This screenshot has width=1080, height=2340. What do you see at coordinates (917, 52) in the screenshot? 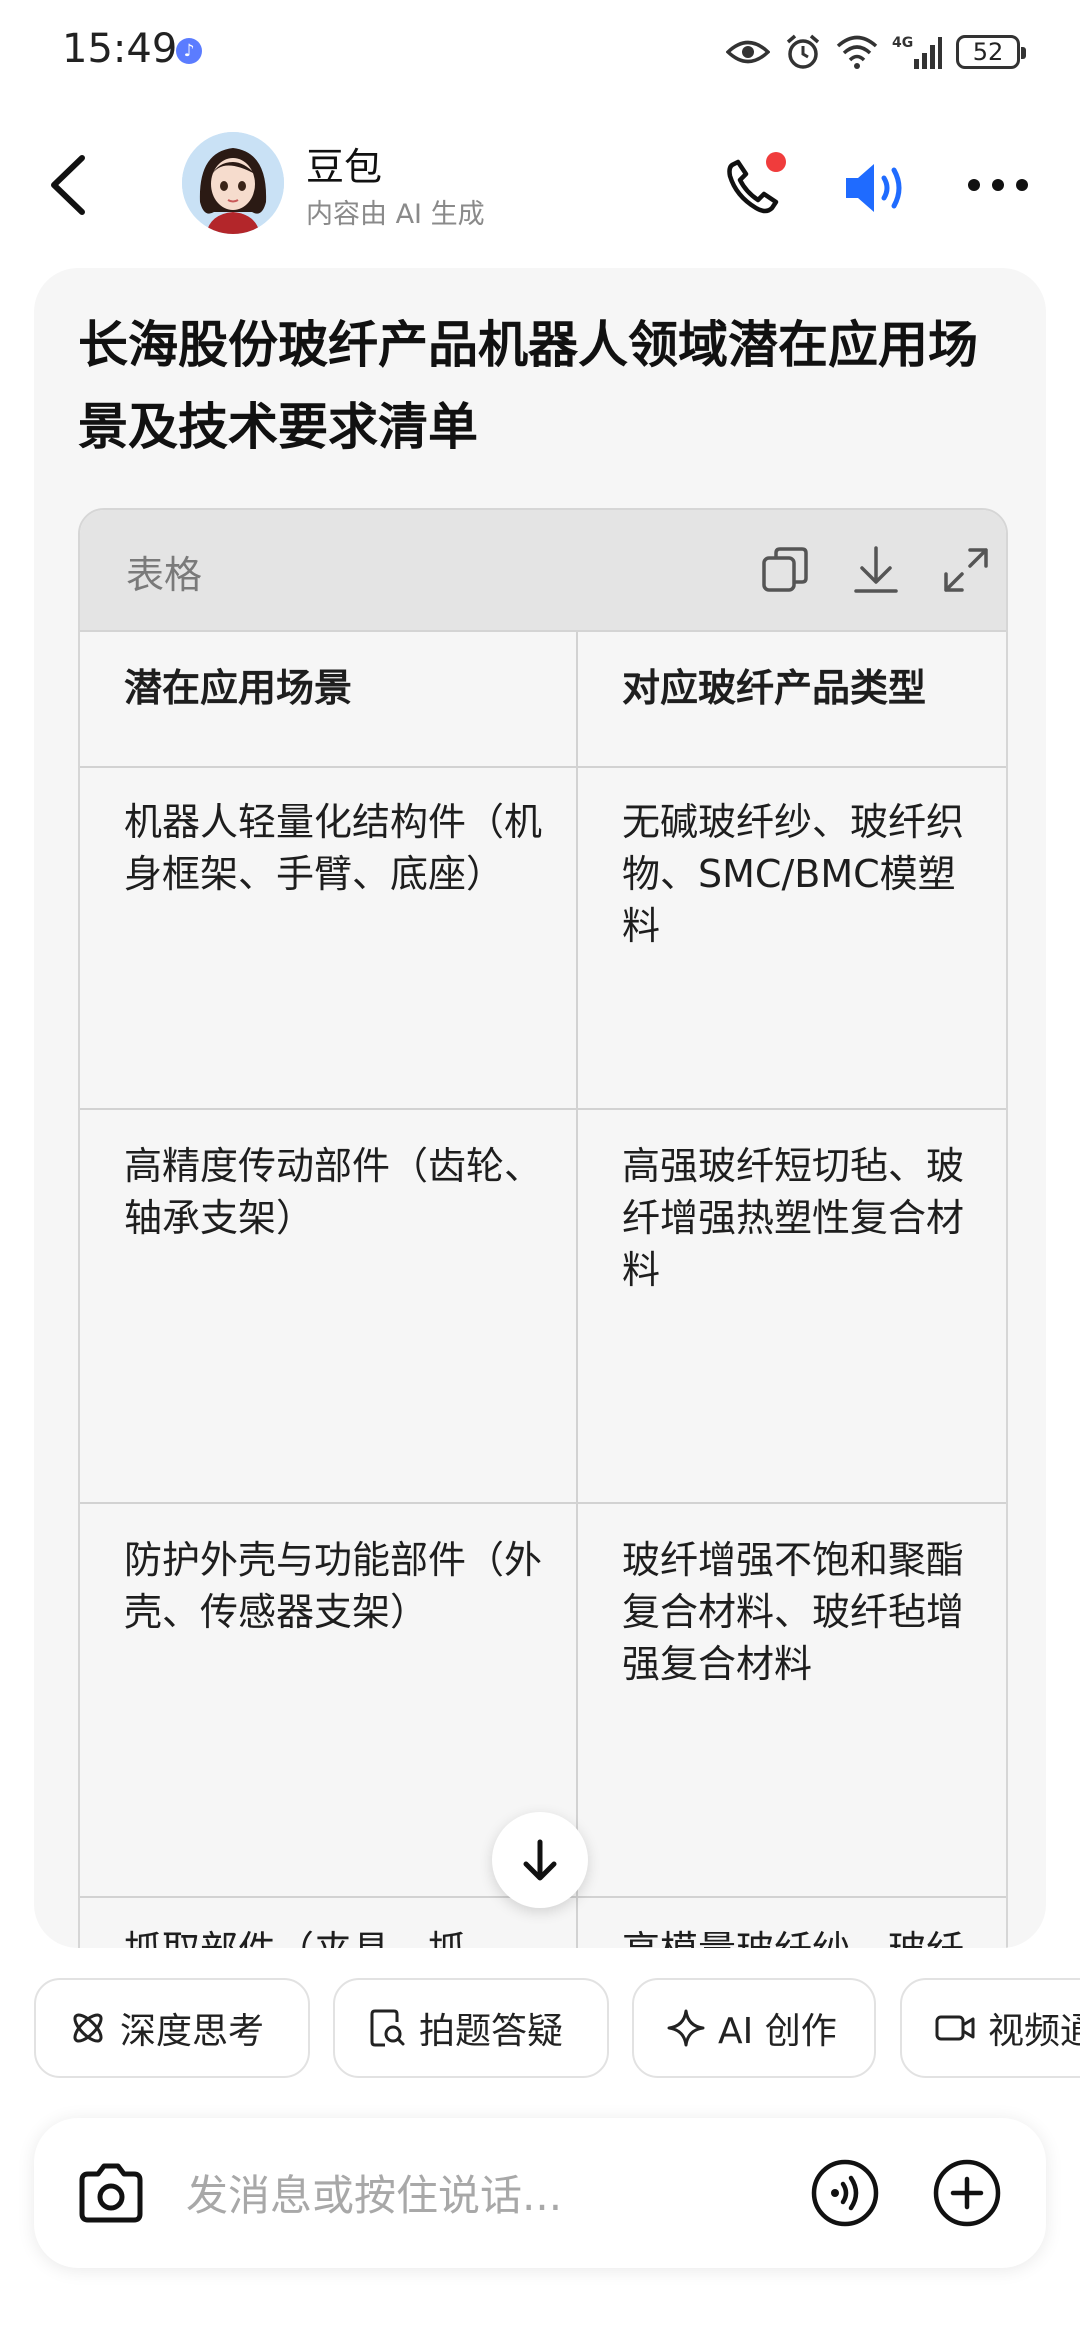
I see `signal-icon: 4G` at bounding box center [917, 52].